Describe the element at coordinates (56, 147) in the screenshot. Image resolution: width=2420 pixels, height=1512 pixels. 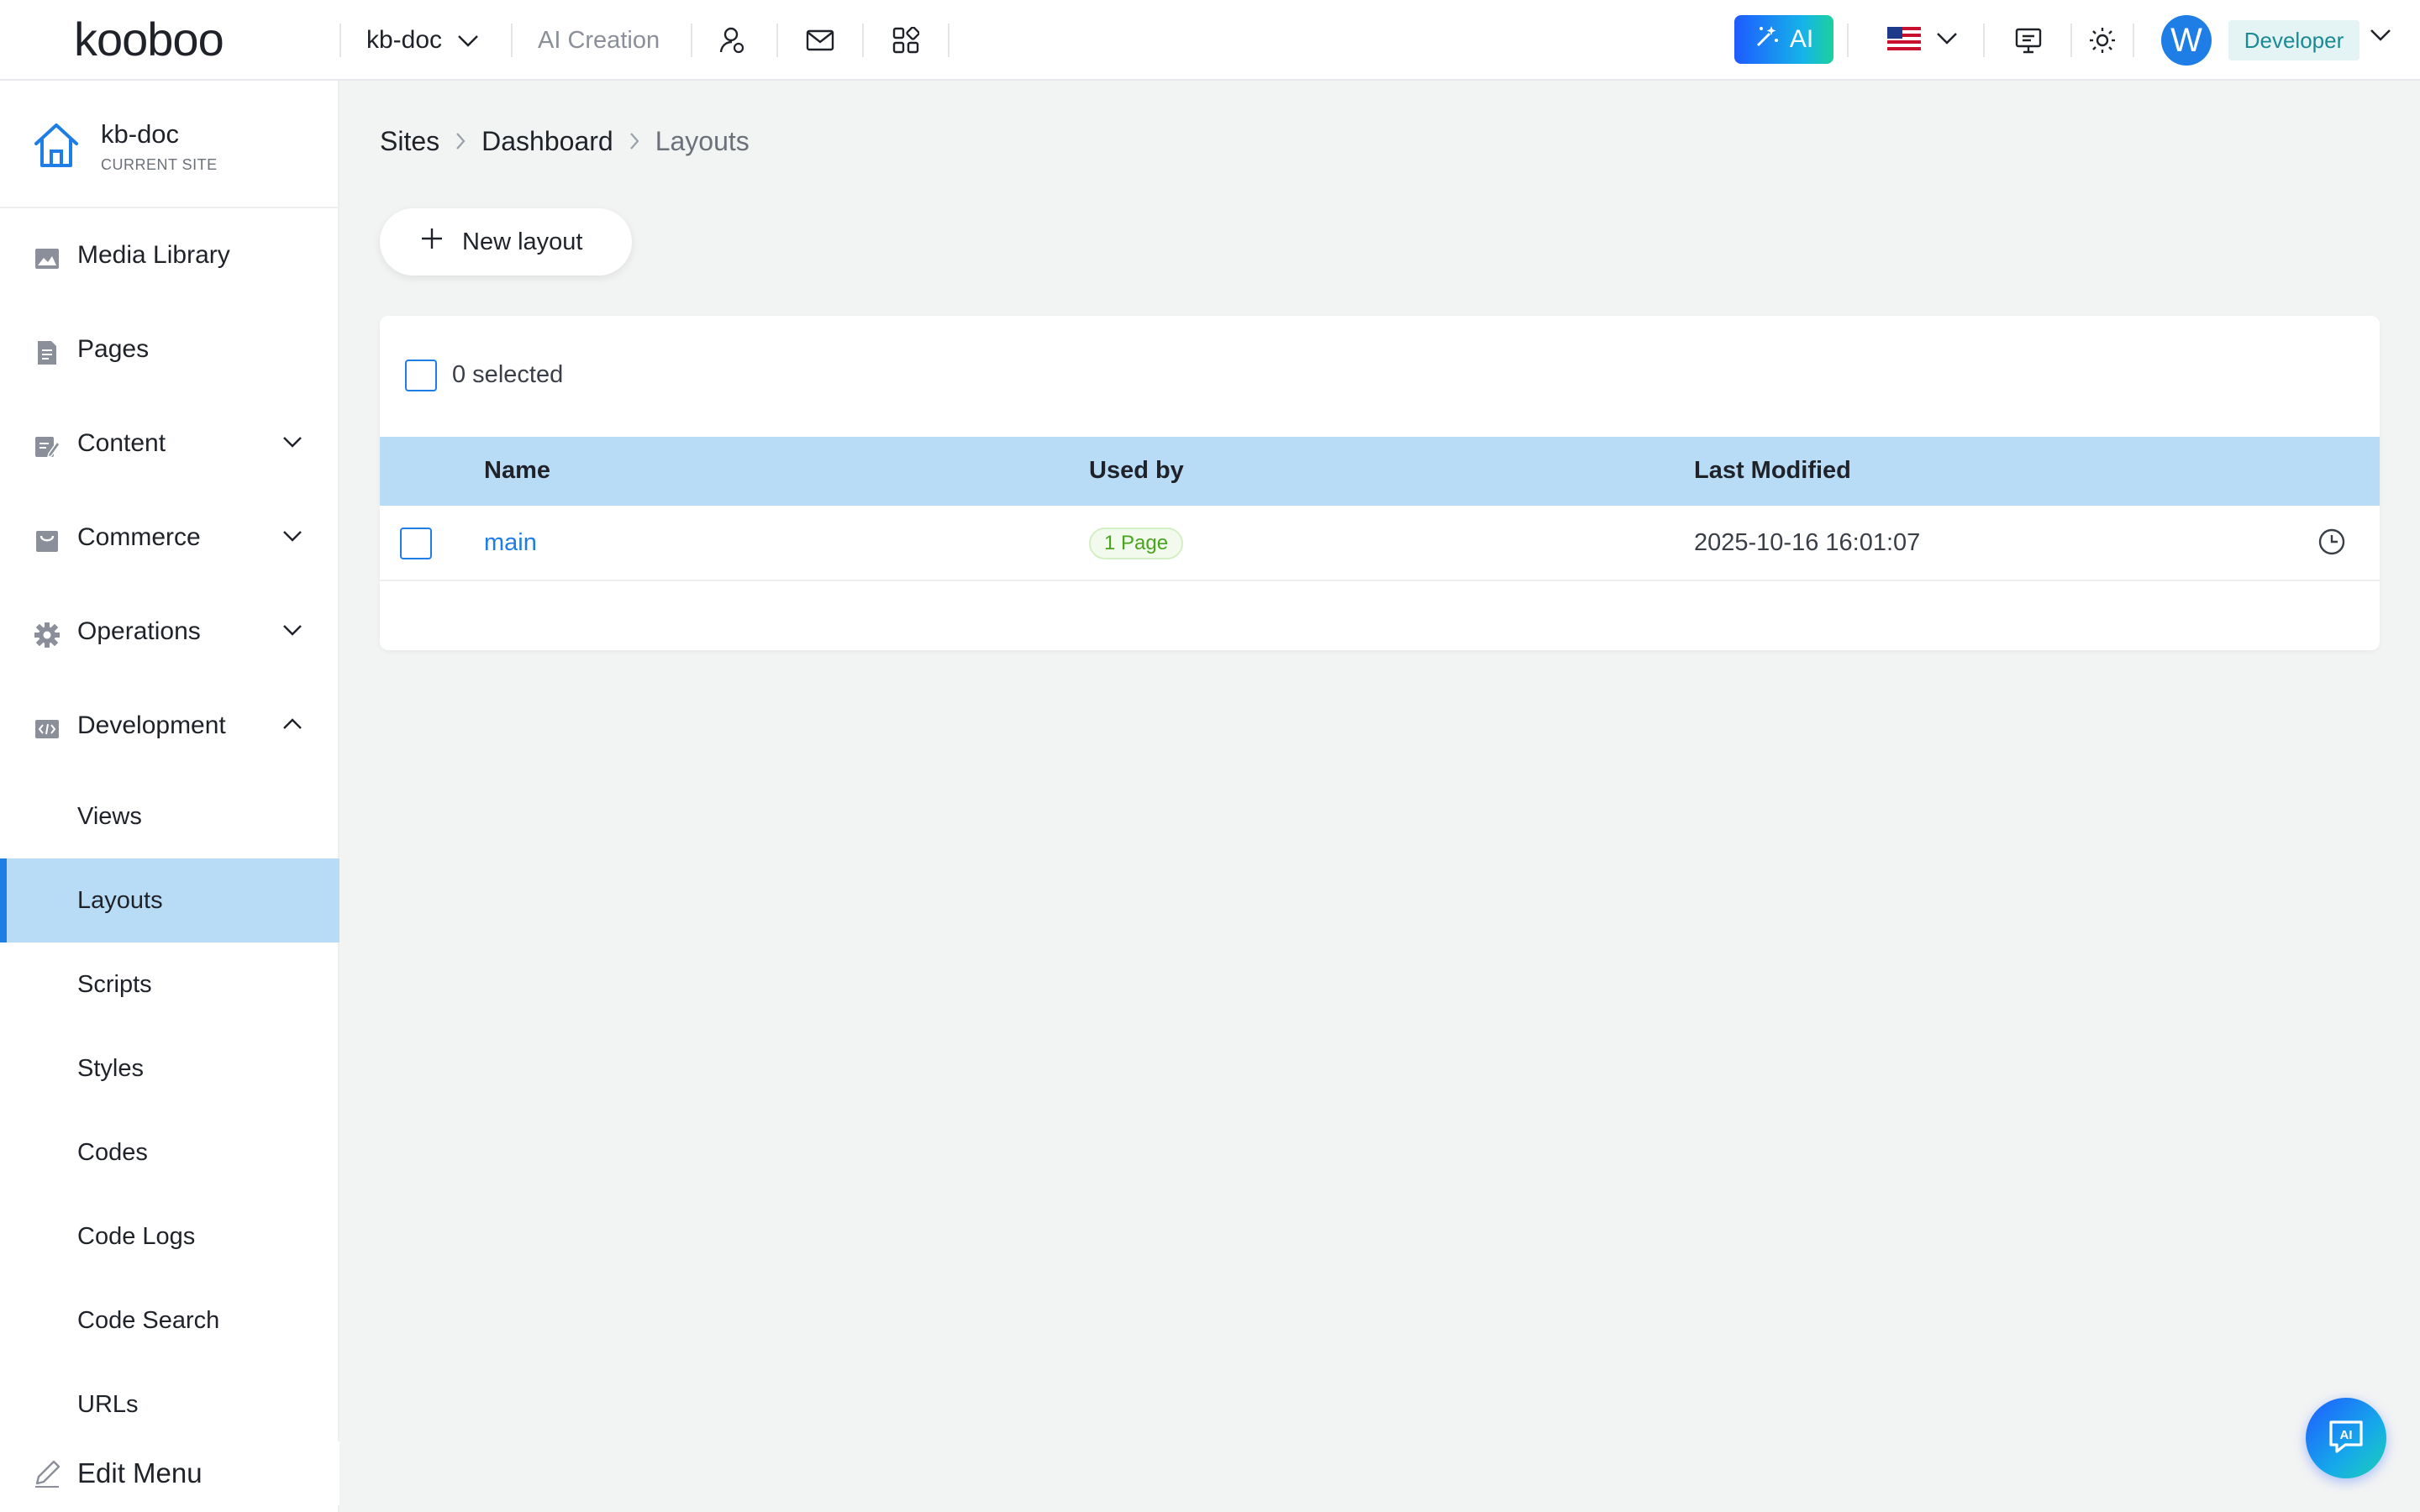
I see `home-icon` at that location.